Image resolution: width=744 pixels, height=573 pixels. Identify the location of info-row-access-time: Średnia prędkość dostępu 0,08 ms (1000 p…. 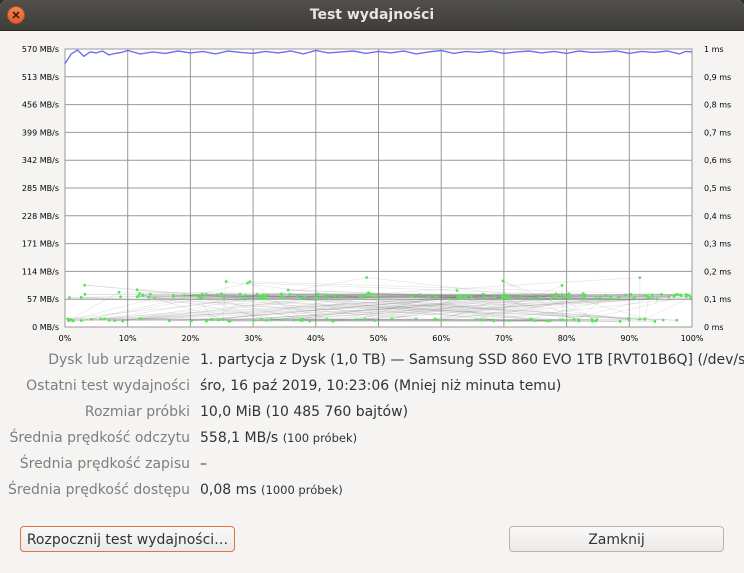
(175, 490).